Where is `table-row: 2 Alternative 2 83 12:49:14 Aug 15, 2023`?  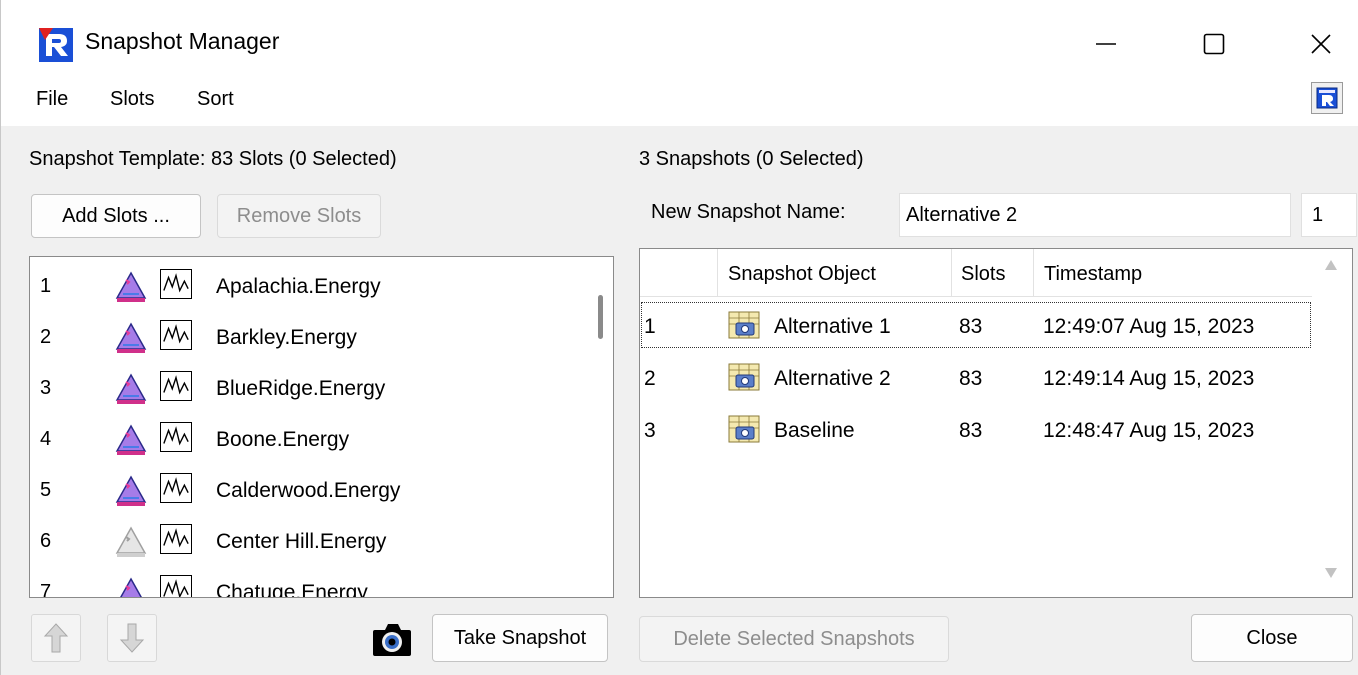
table-row: 2 Alternative 2 83 12:49:14 Aug 15, 2023 is located at coordinates (976, 377).